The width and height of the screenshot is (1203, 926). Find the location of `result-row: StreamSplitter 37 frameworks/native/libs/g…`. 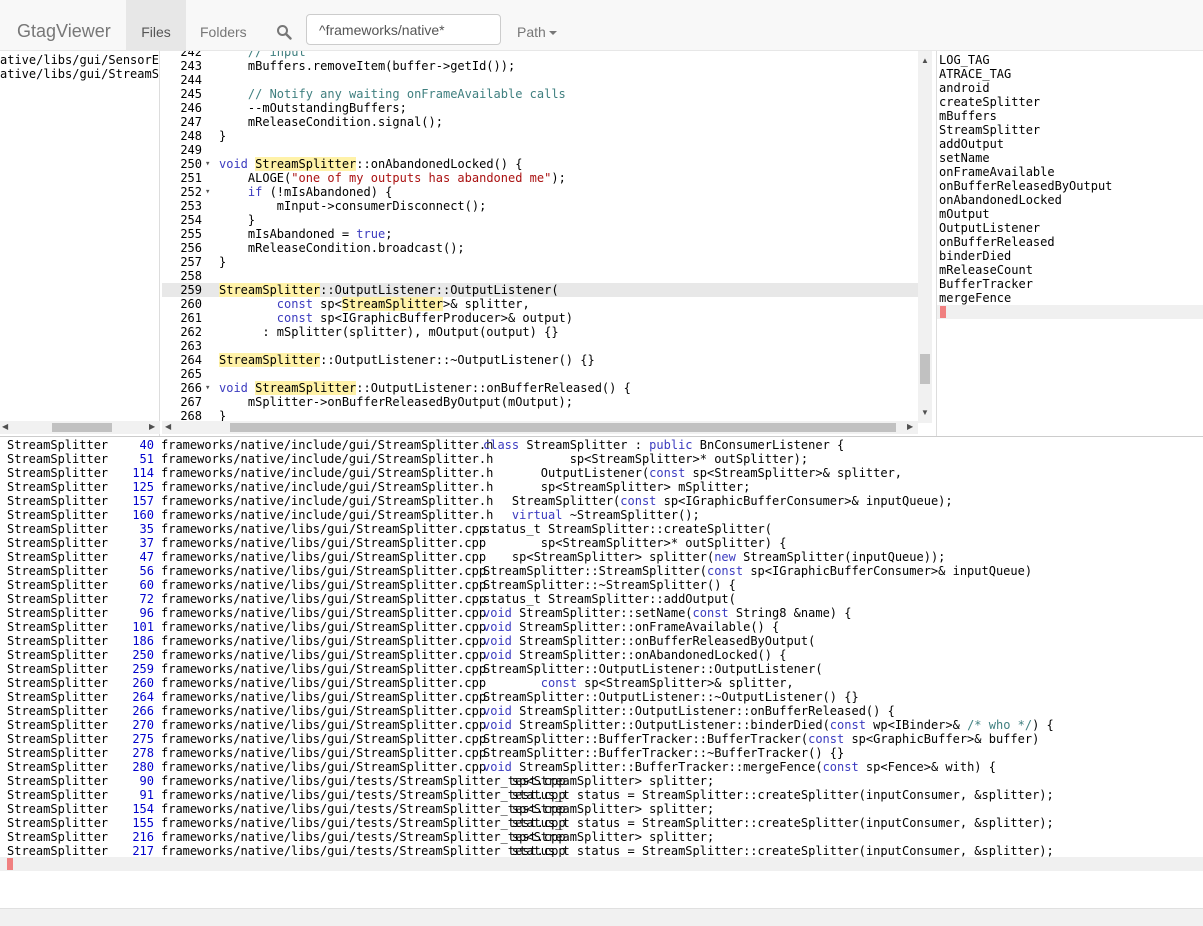

result-row: StreamSplitter 37 frameworks/native/libs/g… is located at coordinates (601, 543).